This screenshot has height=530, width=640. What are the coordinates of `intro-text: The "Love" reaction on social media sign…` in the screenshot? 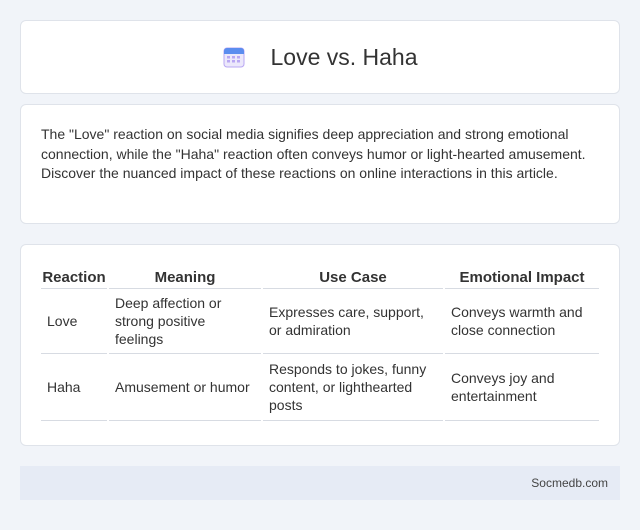 It's located at (313, 153).